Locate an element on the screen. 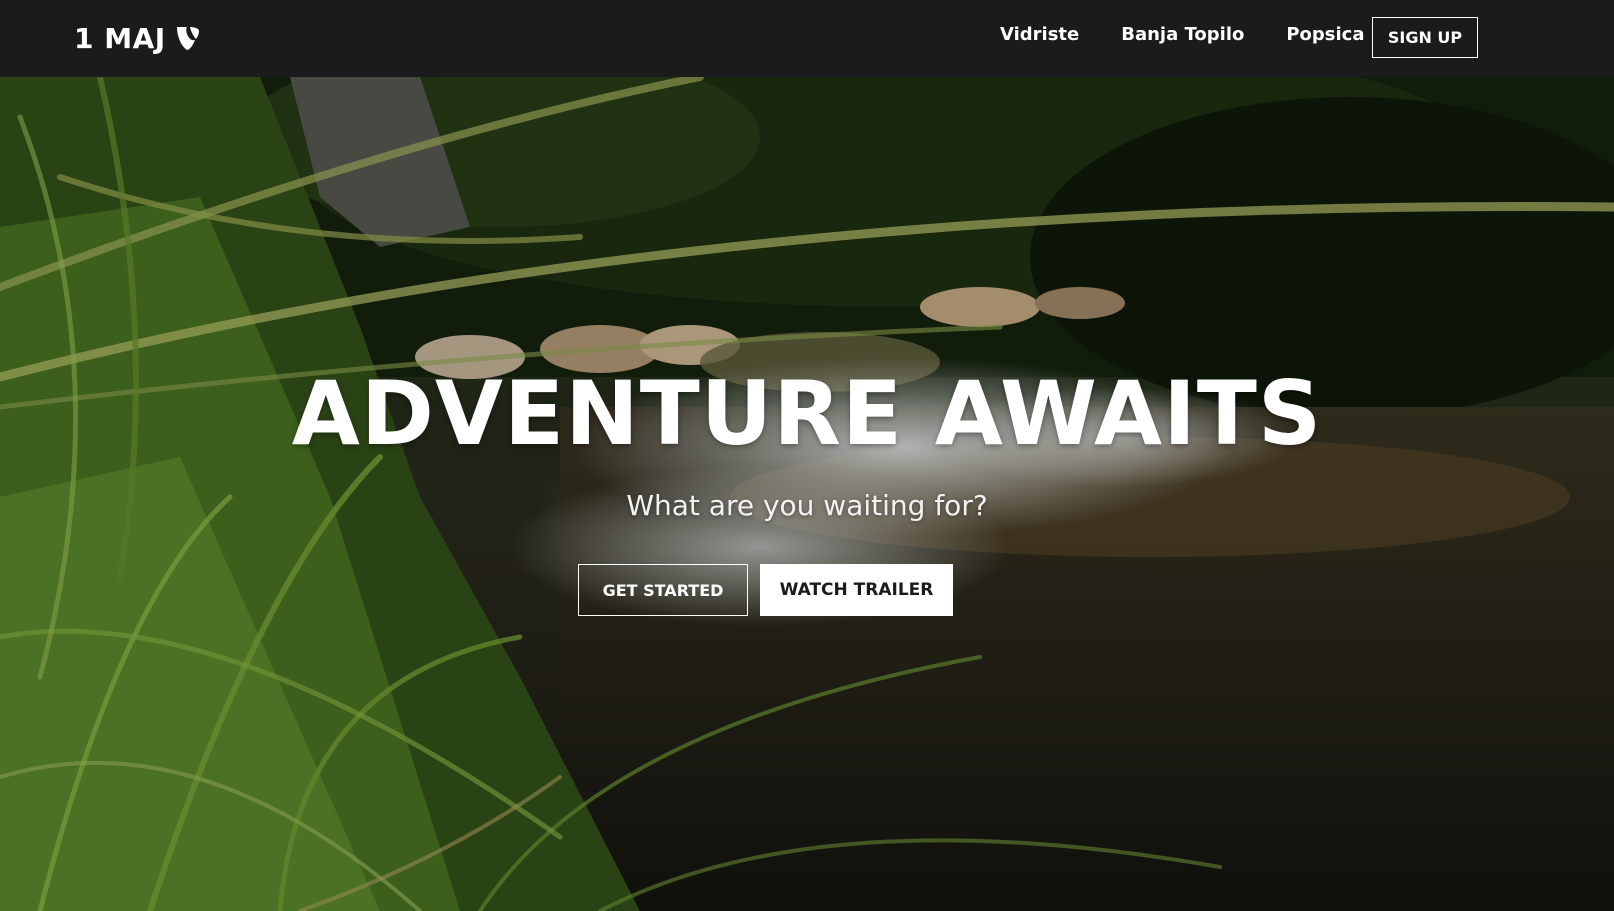  nav-link-banja-topilo: Banja Topilo is located at coordinates (1182, 34).